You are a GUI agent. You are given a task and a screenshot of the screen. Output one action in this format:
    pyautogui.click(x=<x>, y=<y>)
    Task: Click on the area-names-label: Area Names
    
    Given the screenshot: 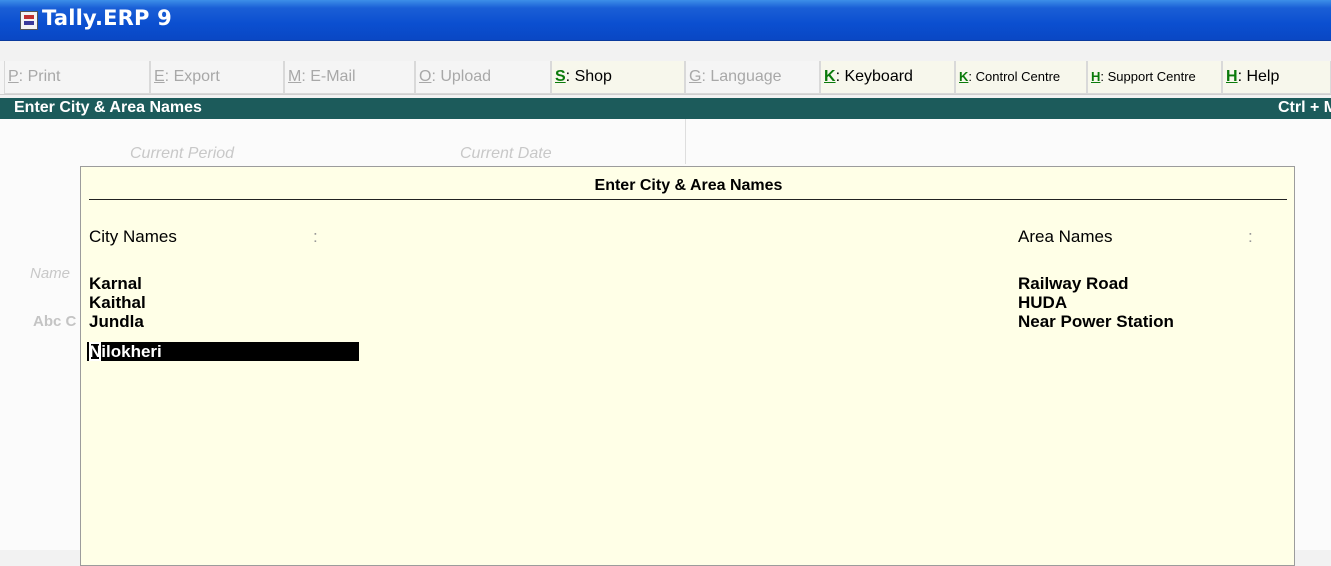 What is the action you would take?
    pyautogui.click(x=1065, y=236)
    